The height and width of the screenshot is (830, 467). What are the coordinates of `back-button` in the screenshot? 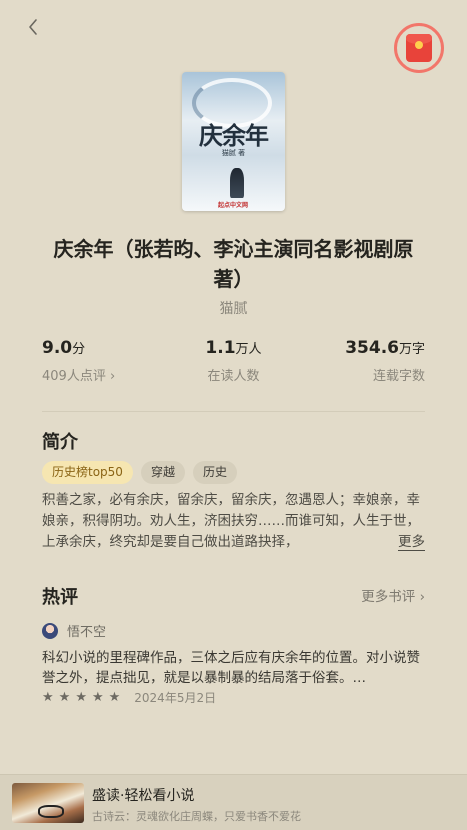 It's located at (34, 27).